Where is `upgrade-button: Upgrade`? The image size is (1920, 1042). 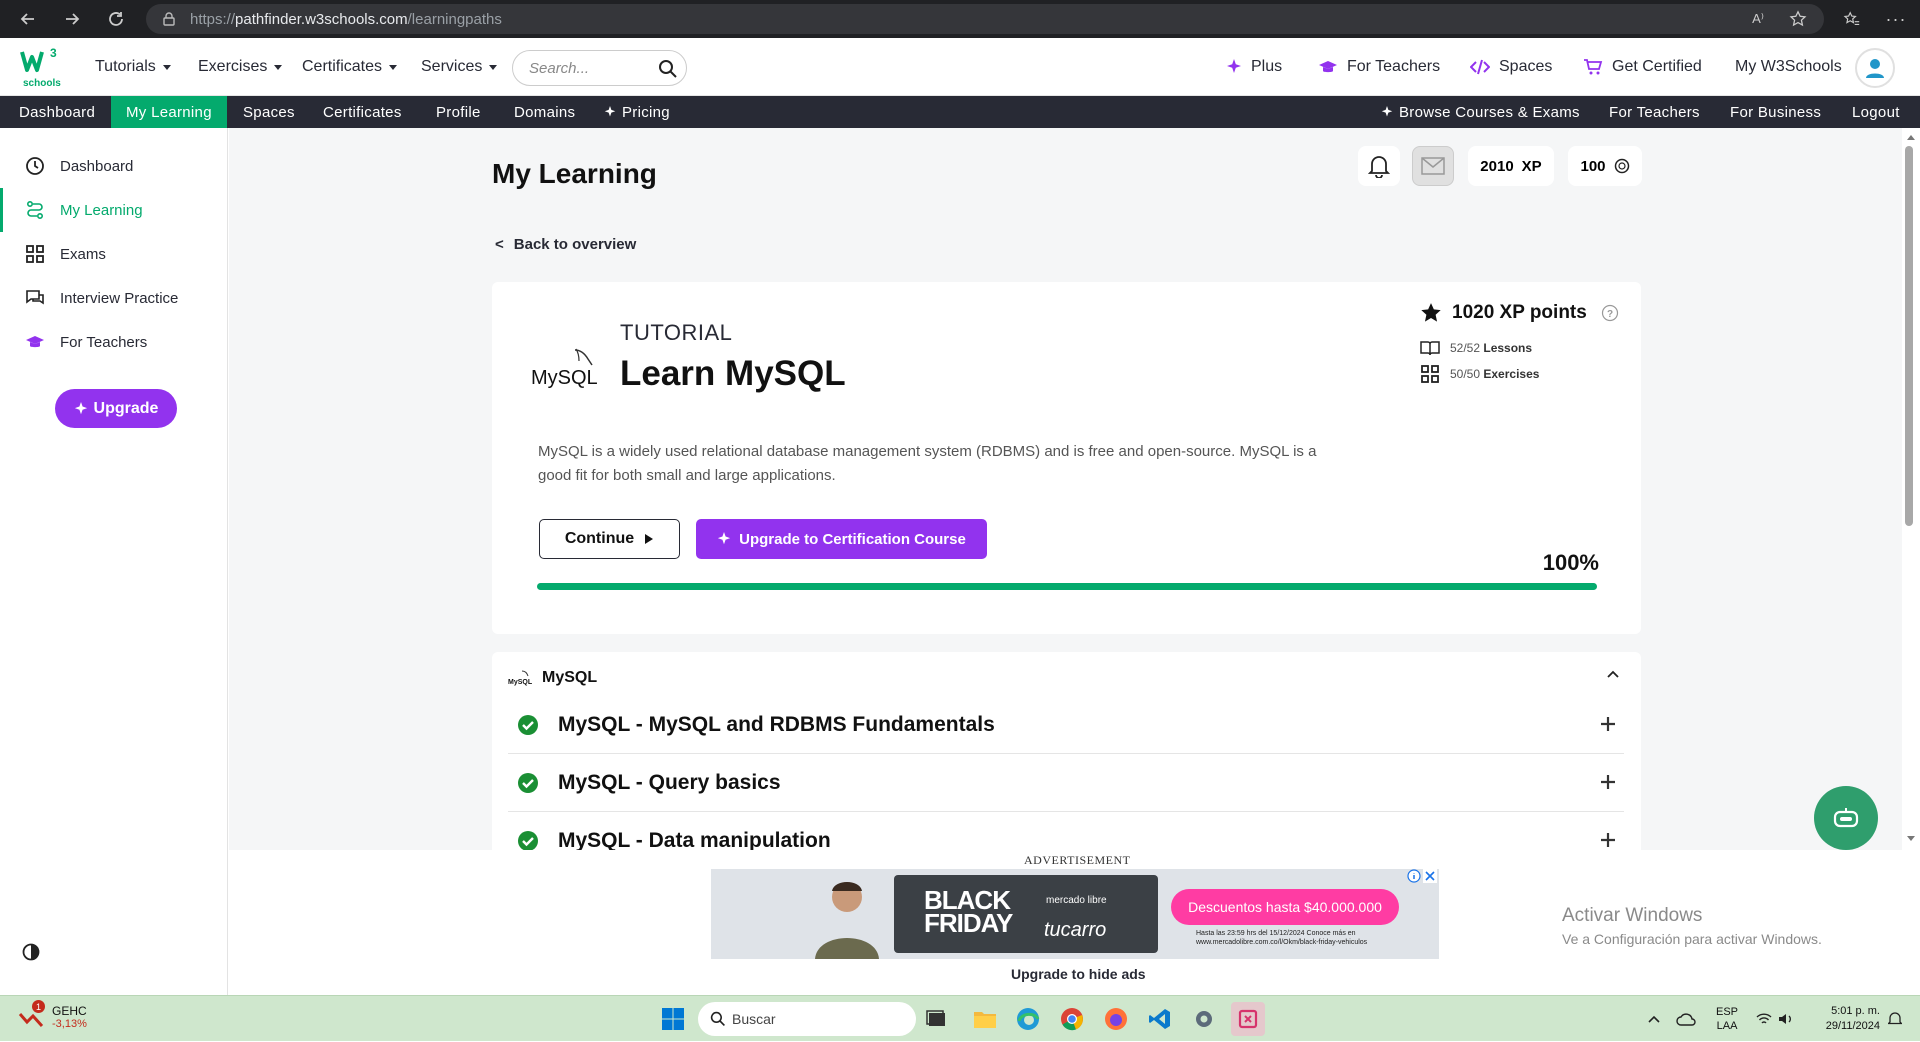 upgrade-button: Upgrade is located at coordinates (116, 408).